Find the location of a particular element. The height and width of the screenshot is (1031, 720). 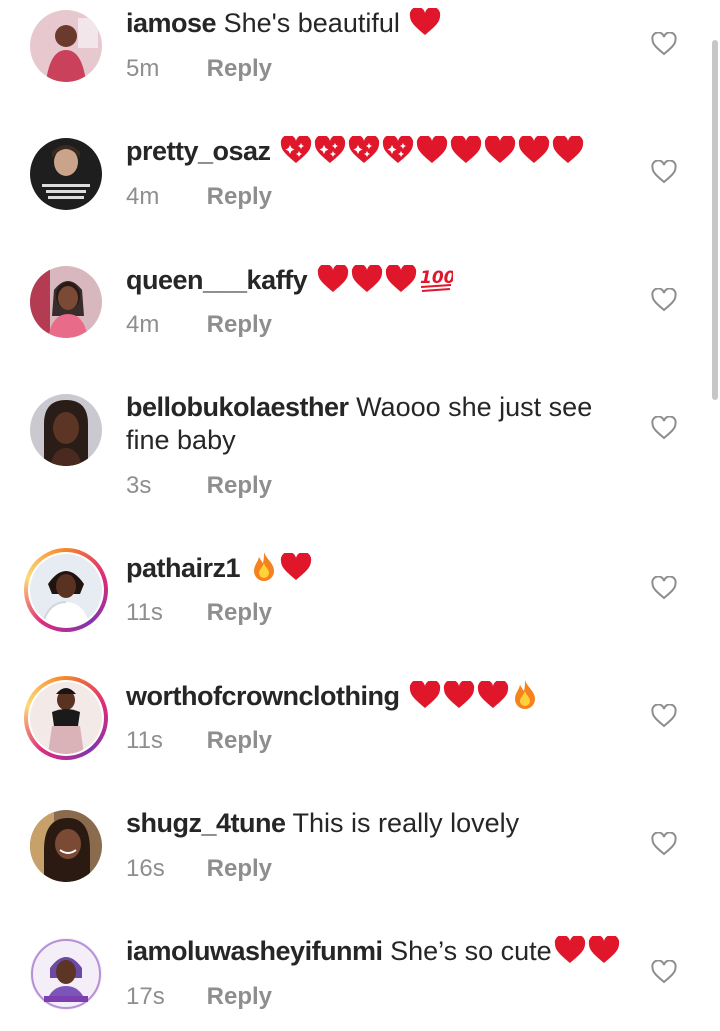

scrollbar is located at coordinates (715, 220).